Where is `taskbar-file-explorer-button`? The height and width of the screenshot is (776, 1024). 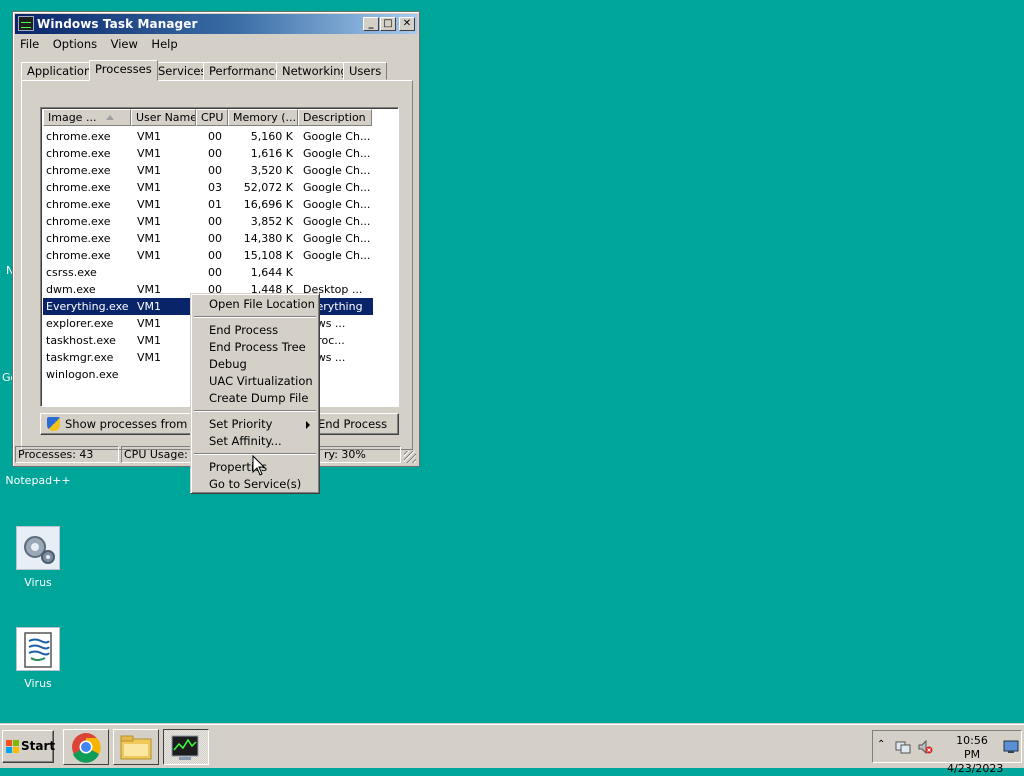
taskbar-file-explorer-button is located at coordinates (136, 747).